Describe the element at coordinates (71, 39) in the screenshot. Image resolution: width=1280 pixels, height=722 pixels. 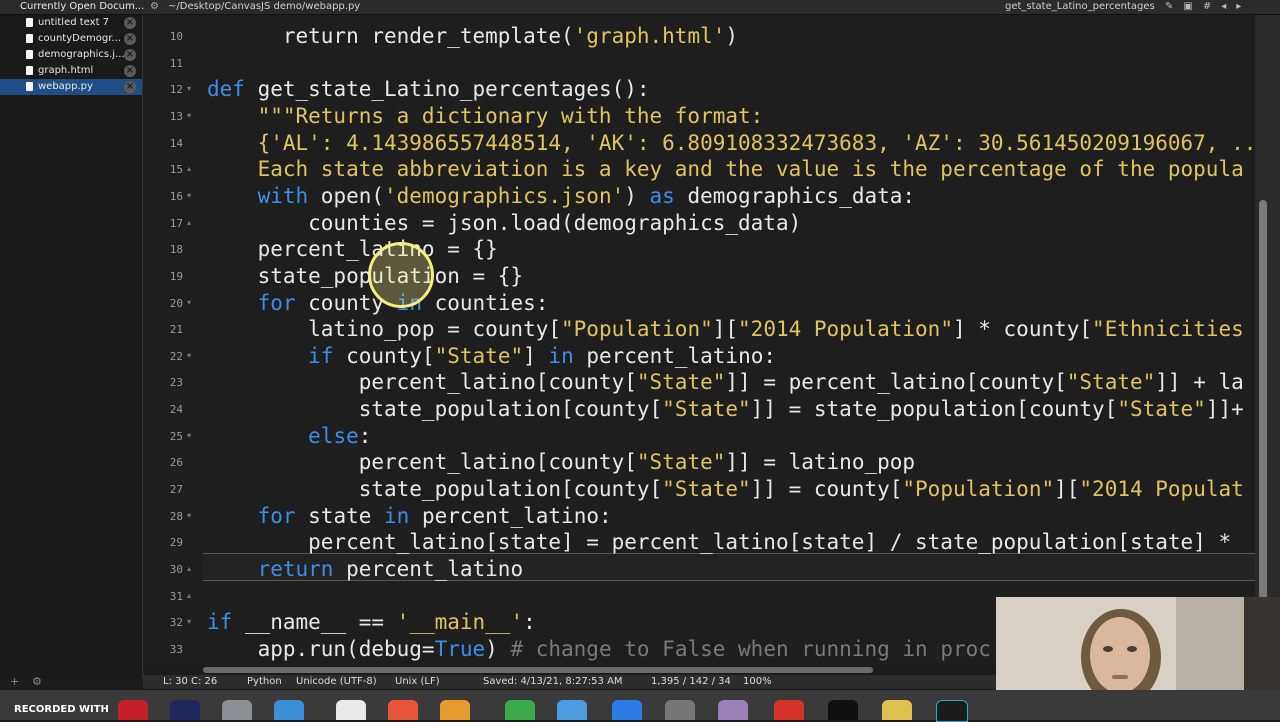
I see `sidebar-document: countyDemogr... ×` at that location.